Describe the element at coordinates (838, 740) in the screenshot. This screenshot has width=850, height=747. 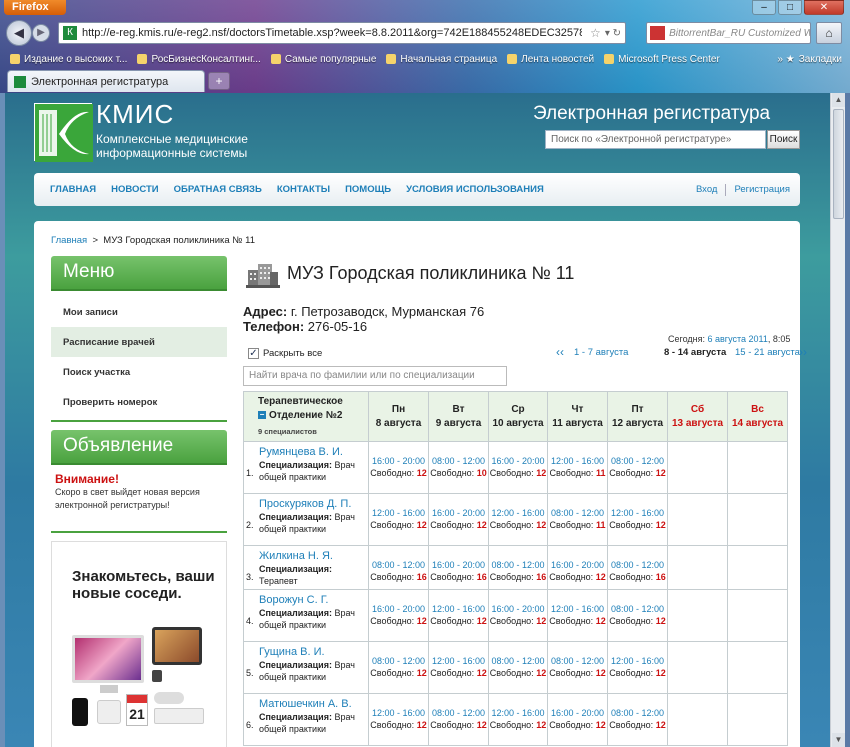
I see `scroll-down-icon: ▼` at that location.